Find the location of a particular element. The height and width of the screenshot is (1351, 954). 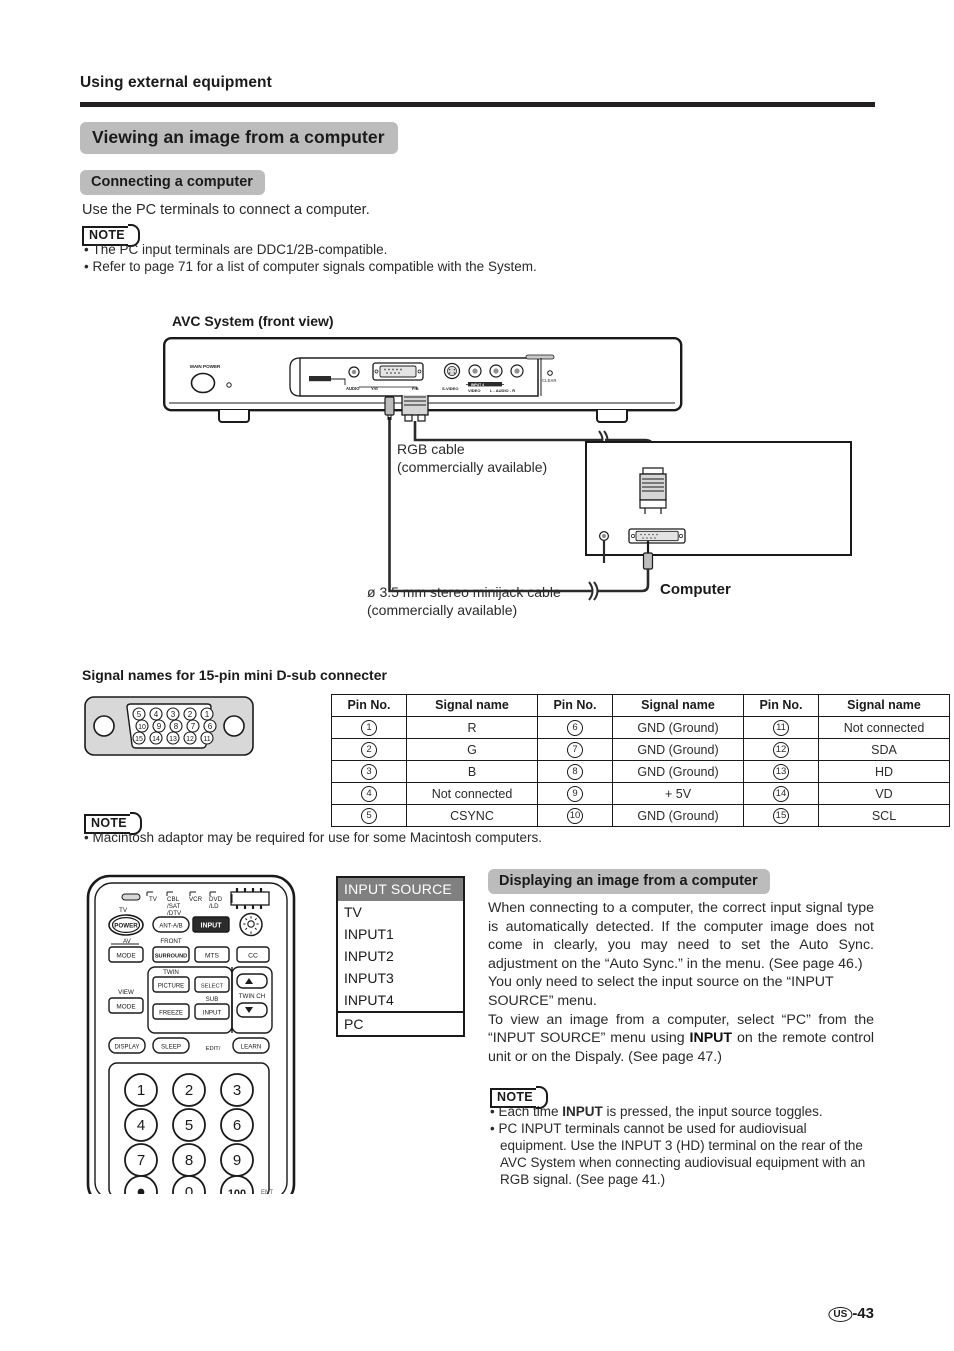

svg-text: INPUT 4 is located at coordinates (477, 385).